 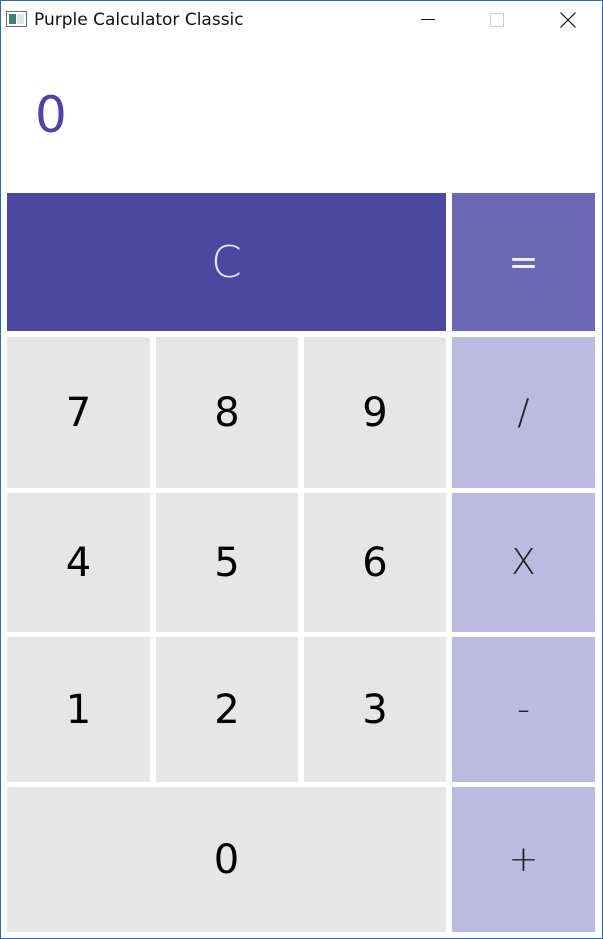 What do you see at coordinates (375, 562) in the screenshot?
I see `digit-6-button: 6` at bounding box center [375, 562].